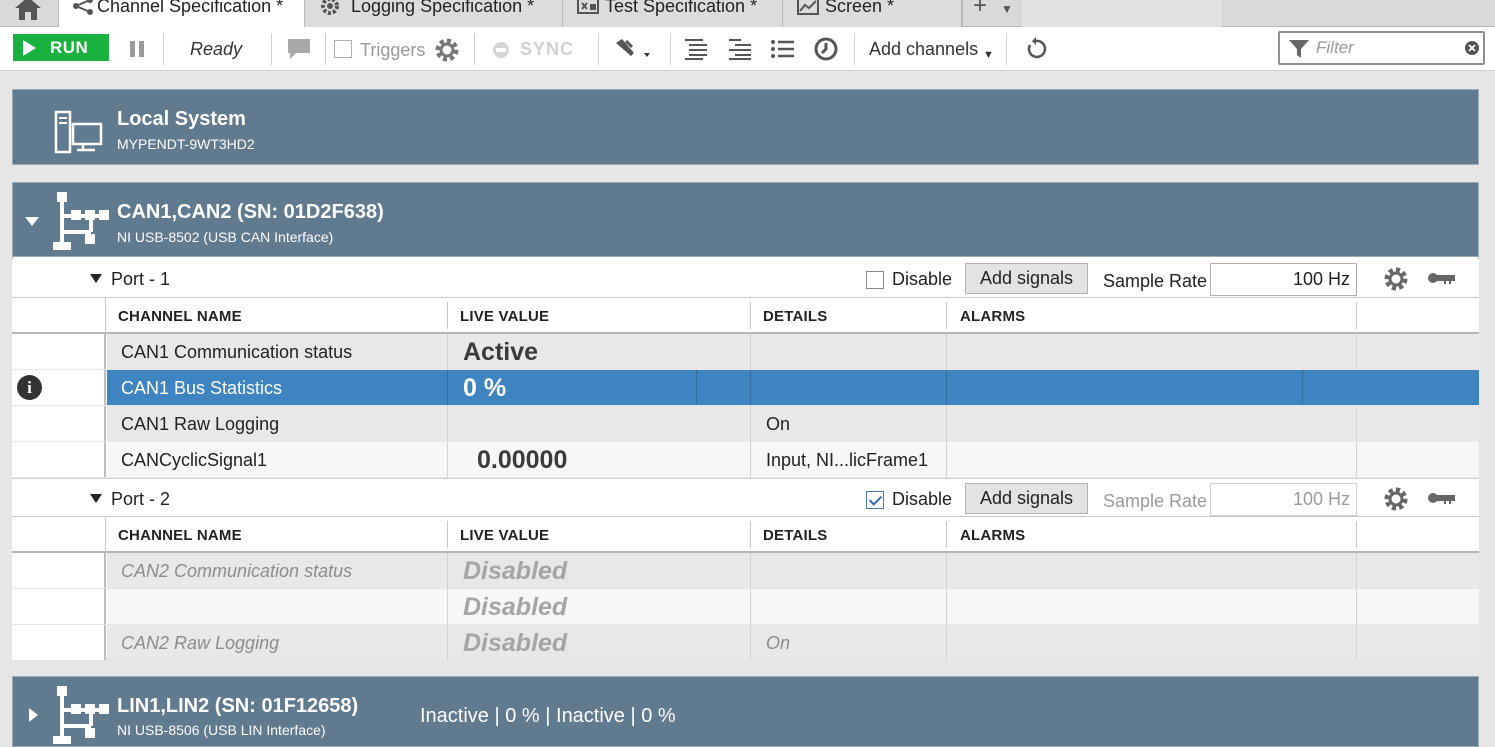  Describe the element at coordinates (299, 49) in the screenshot. I see `comment-icon` at that location.